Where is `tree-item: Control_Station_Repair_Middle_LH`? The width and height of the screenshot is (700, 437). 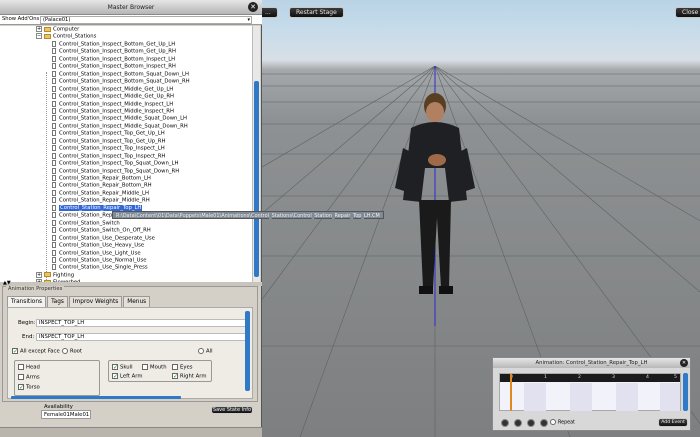
tree-item: Control_Station_Repair_Middle_LH is located at coordinates (100, 193).